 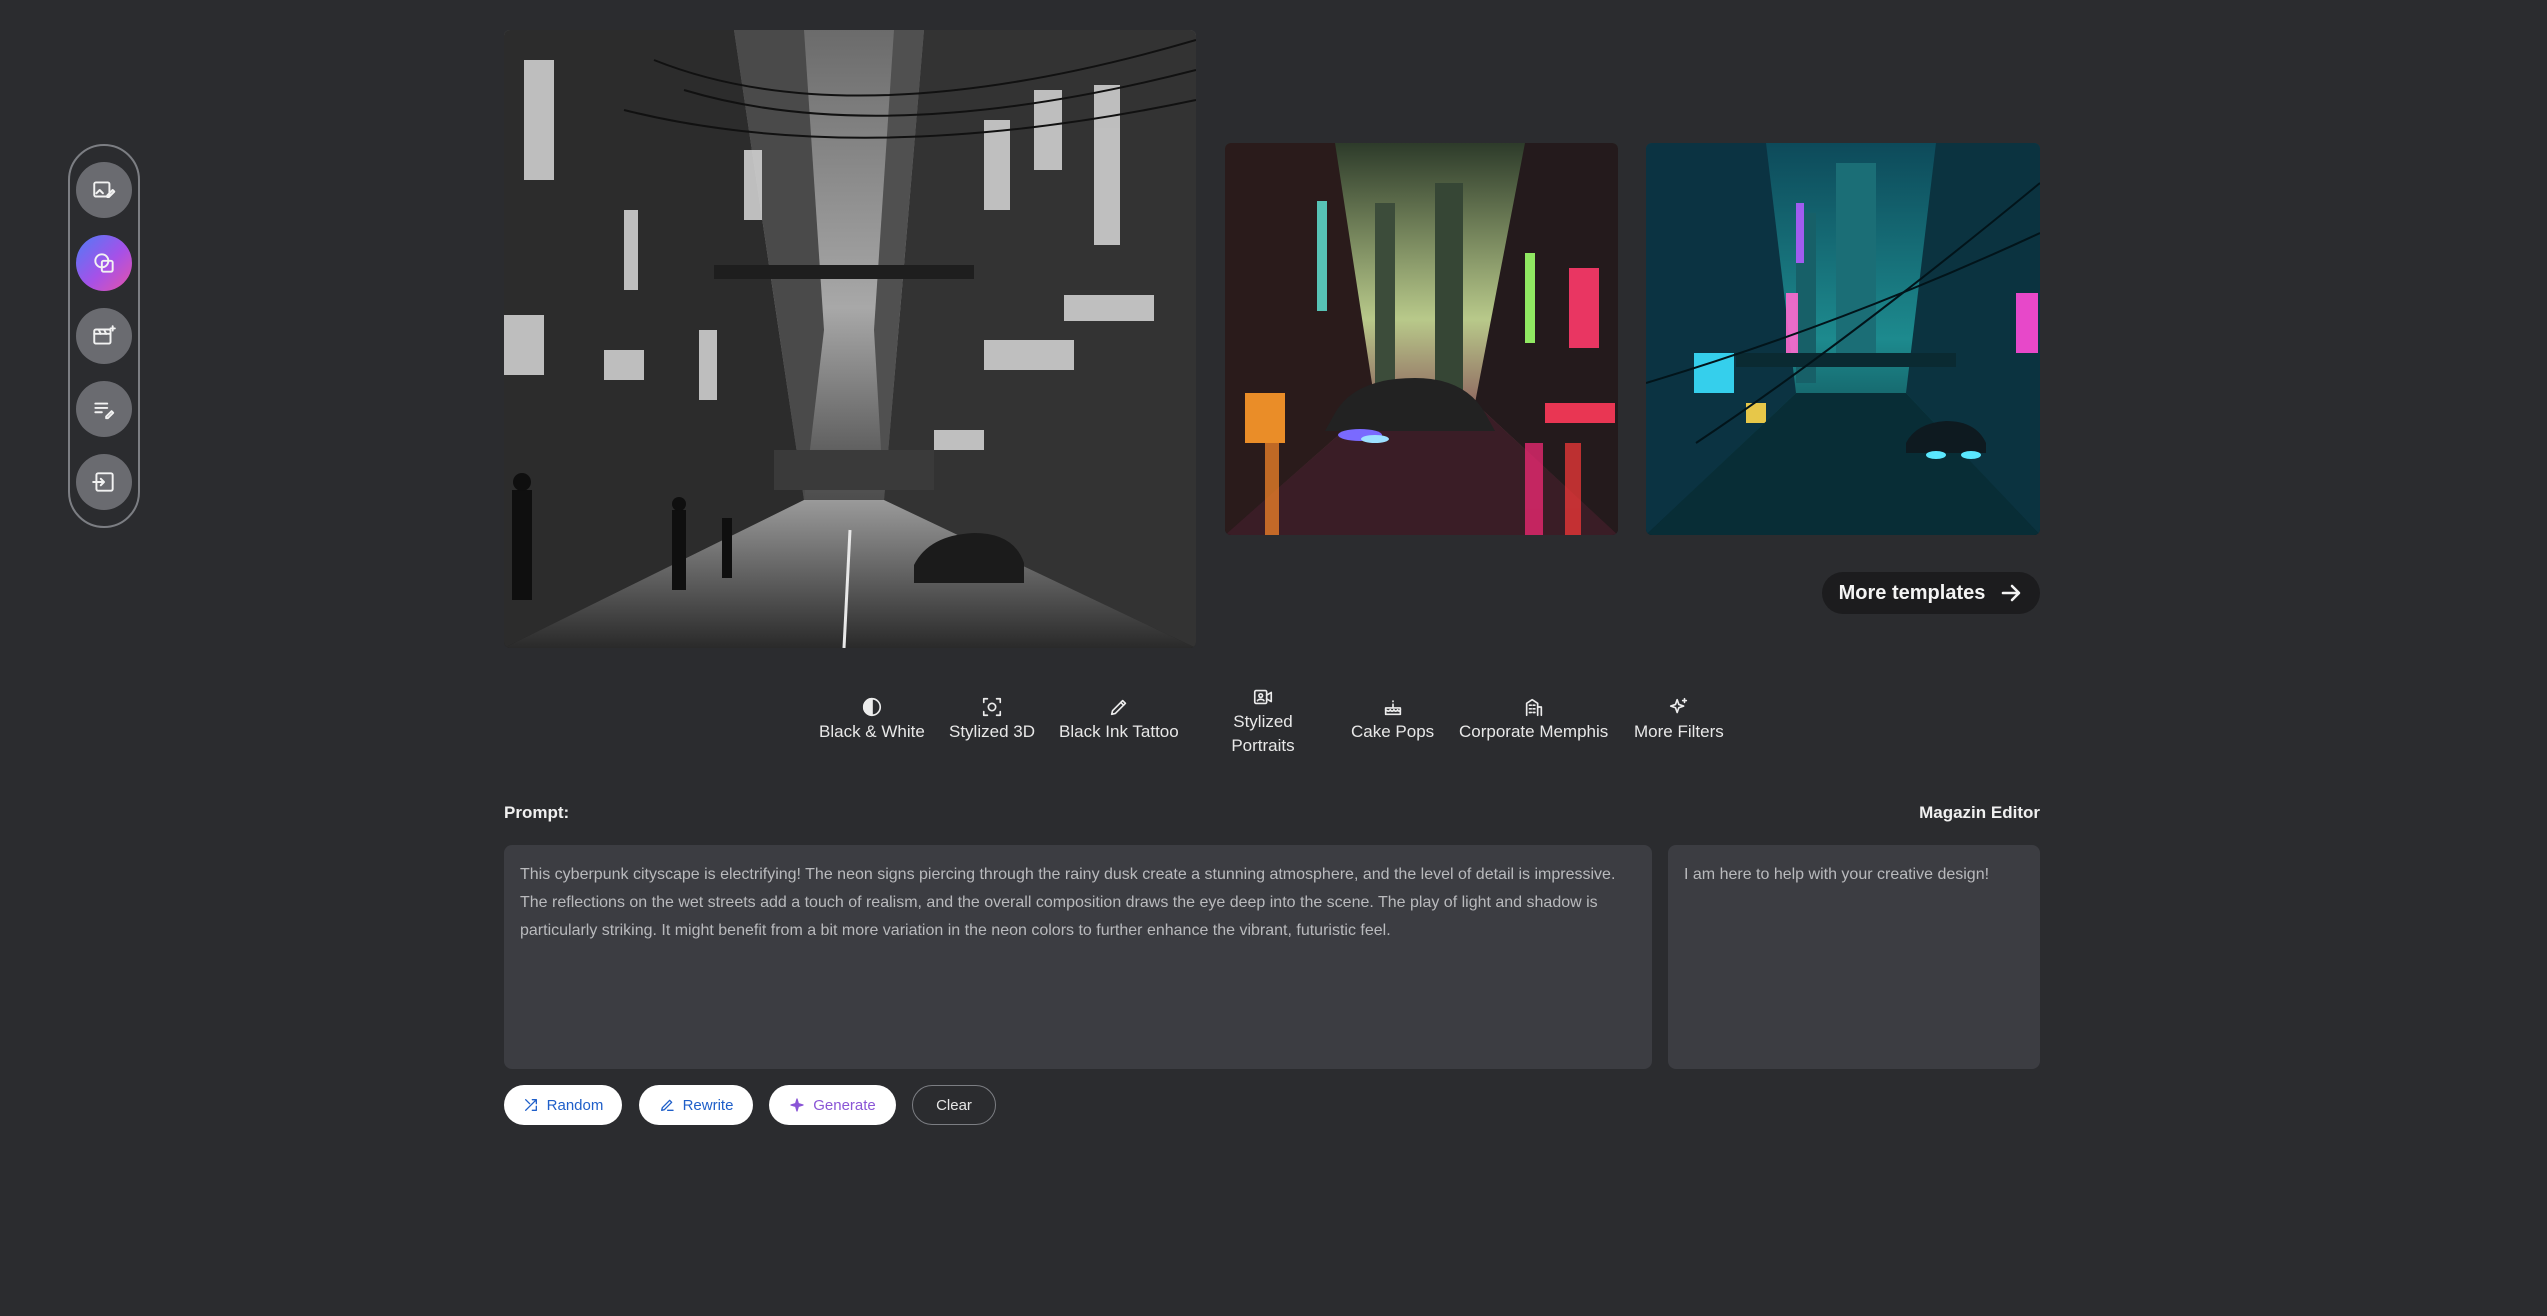 I want to click on pen-icon, so click(x=1118, y=707).